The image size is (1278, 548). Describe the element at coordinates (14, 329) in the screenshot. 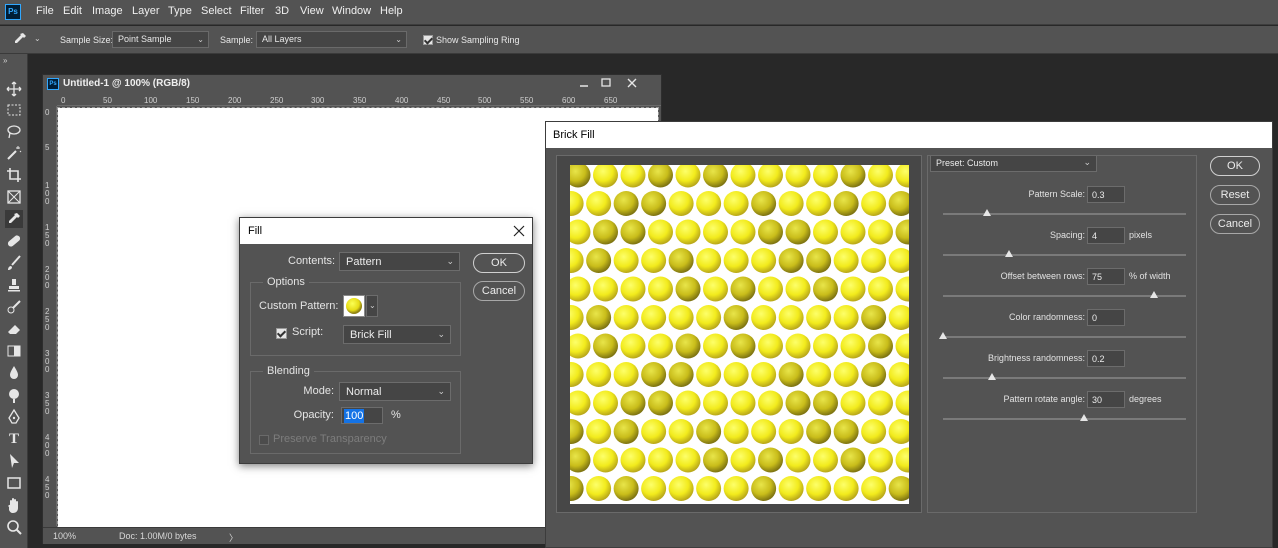

I see `eraser-tool-icon` at that location.